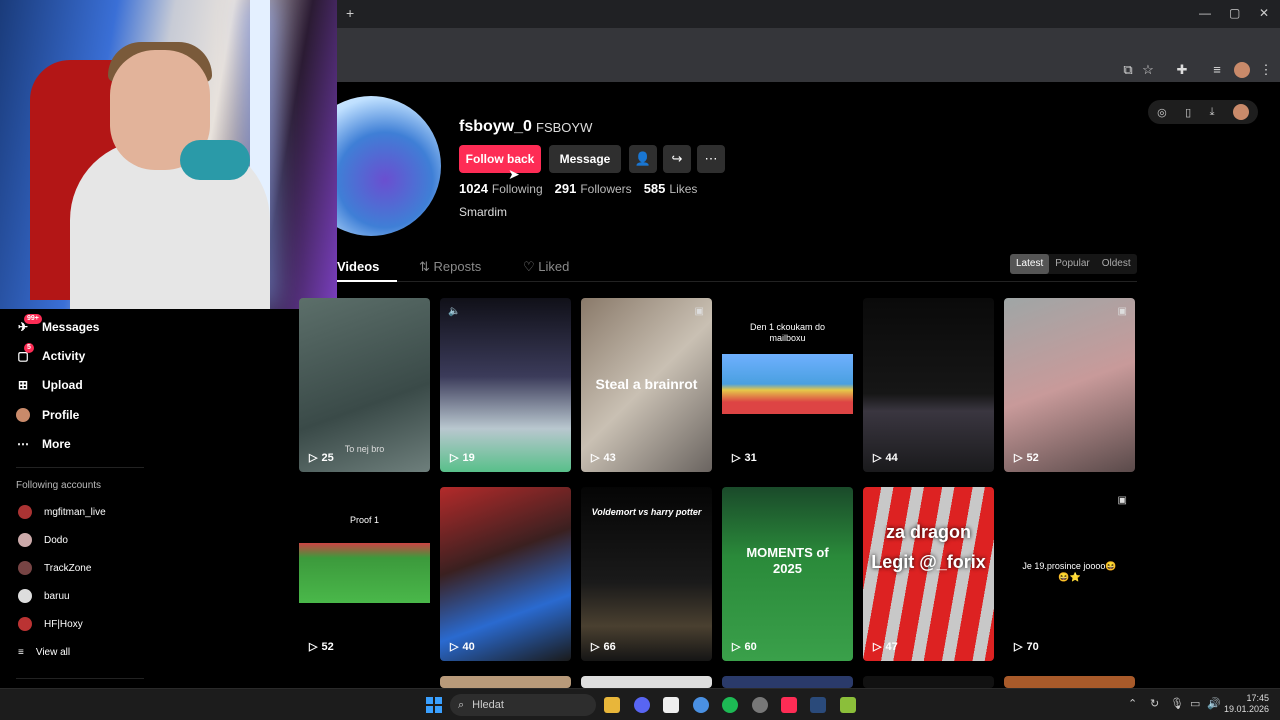  I want to click on sidebar-item-more: ⋯ More, so click(43, 444).